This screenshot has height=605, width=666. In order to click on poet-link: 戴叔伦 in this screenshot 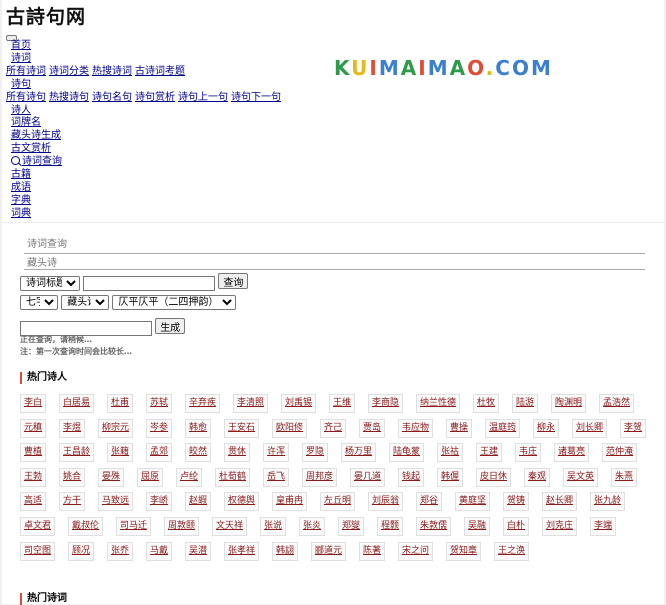, I will do `click(86, 526)`.